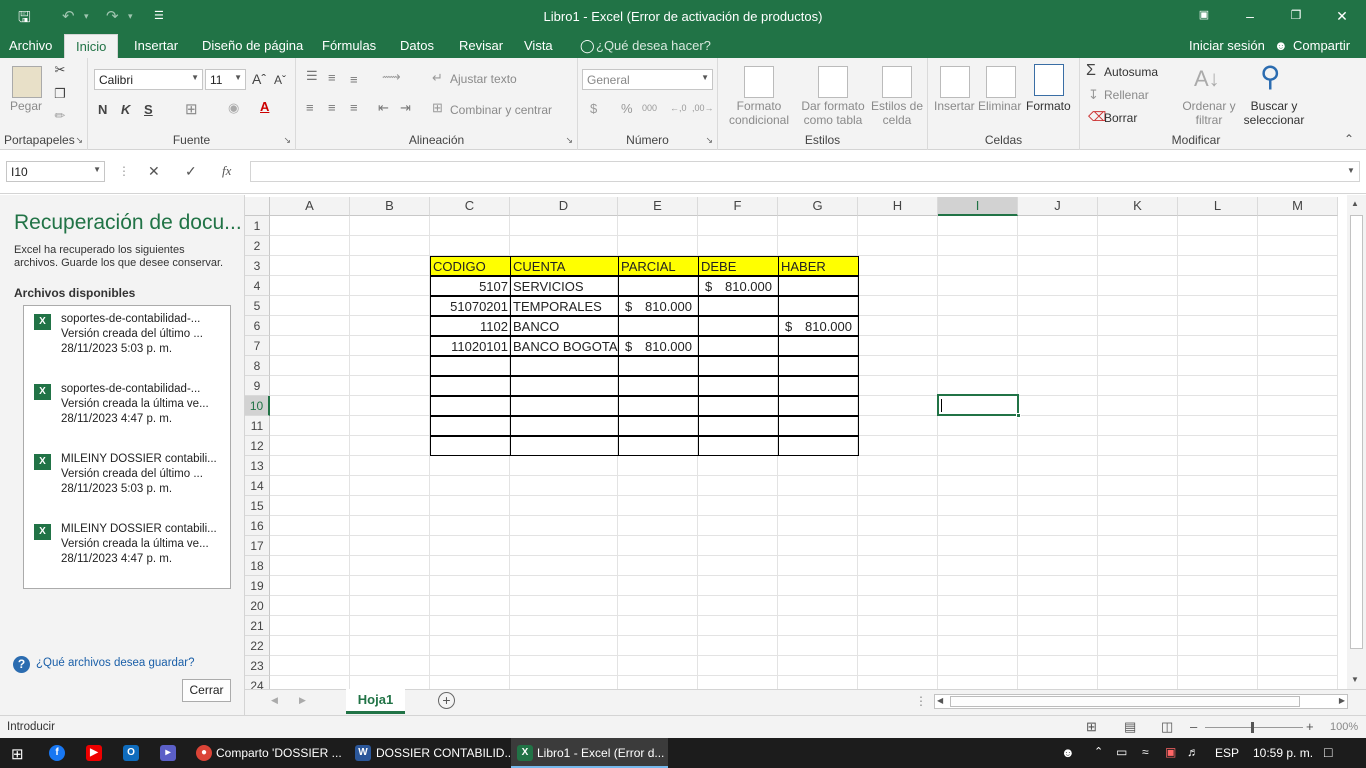  Describe the element at coordinates (805, 171) in the screenshot. I see `formula-input` at that location.